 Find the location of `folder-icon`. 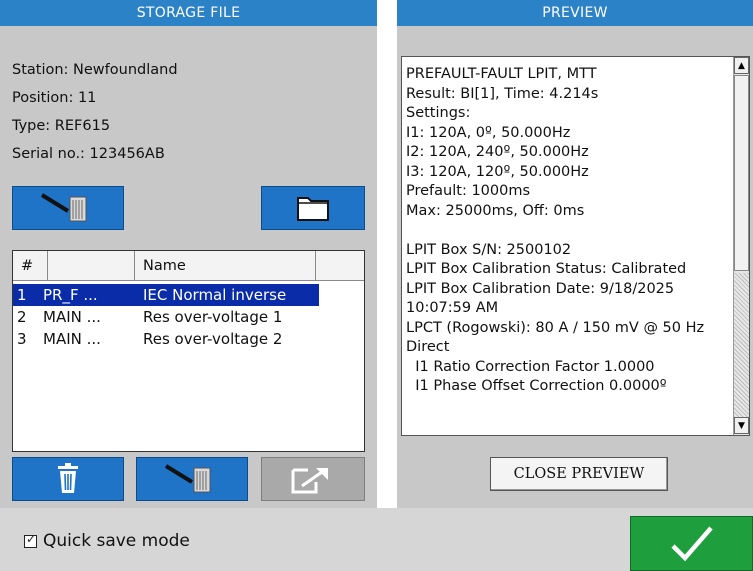

folder-icon is located at coordinates (313, 209).